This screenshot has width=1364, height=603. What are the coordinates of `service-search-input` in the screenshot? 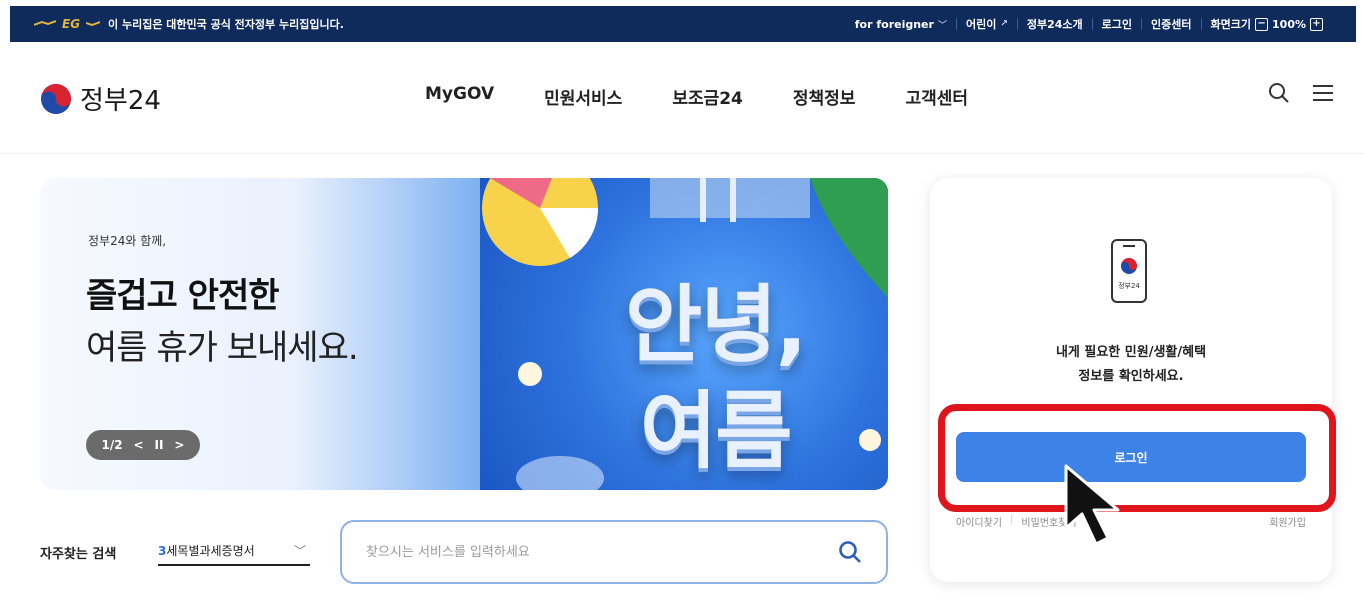 It's located at (602, 552).